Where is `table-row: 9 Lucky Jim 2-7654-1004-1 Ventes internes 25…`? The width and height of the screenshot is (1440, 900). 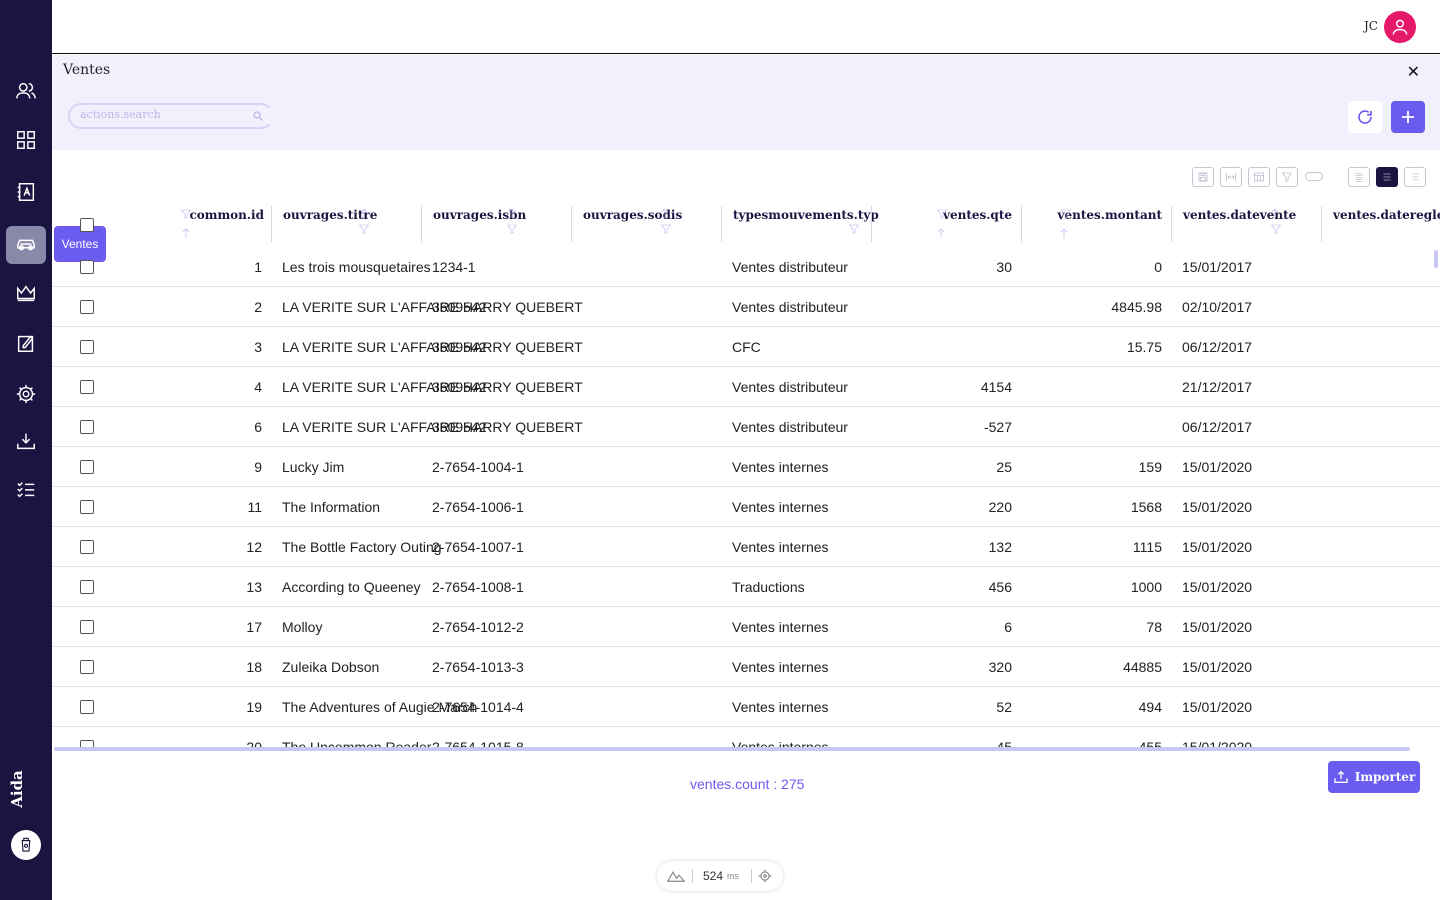 table-row: 9 Lucky Jim 2-7654-1004-1 Ventes internes 25… is located at coordinates (746, 467).